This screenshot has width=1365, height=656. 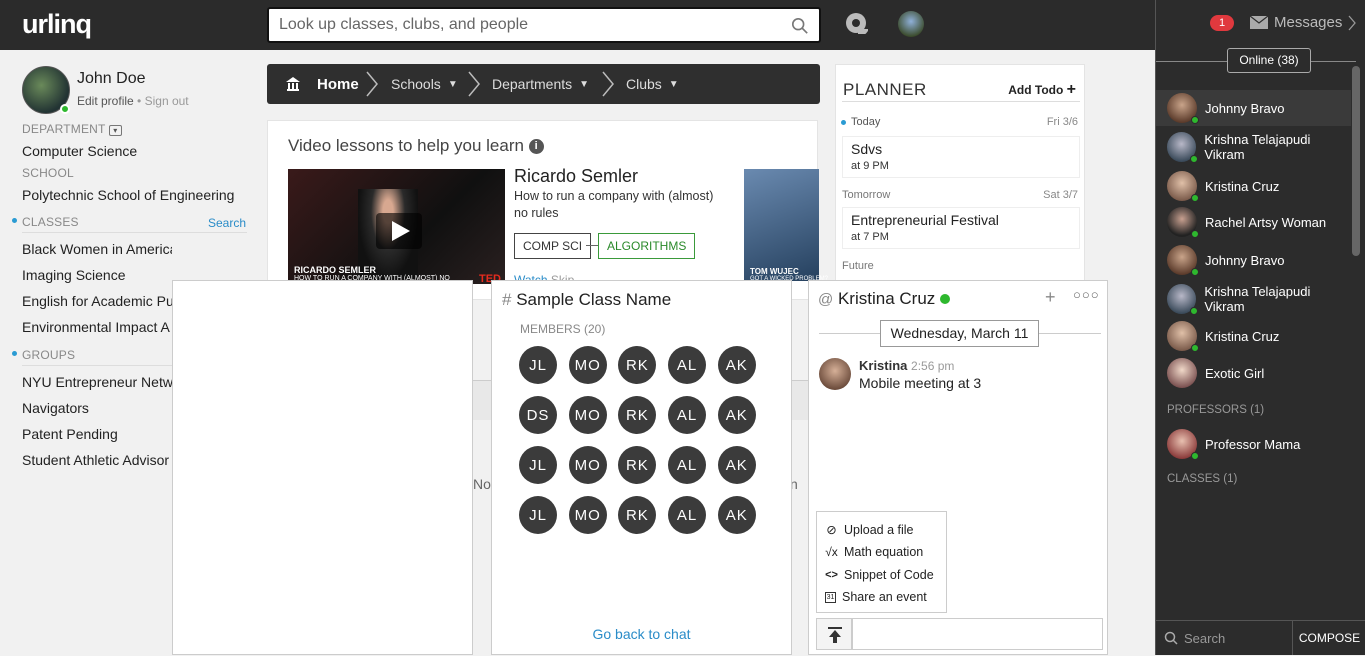 I want to click on upload-file-option: ⊘ Upload a file, so click(x=869, y=530).